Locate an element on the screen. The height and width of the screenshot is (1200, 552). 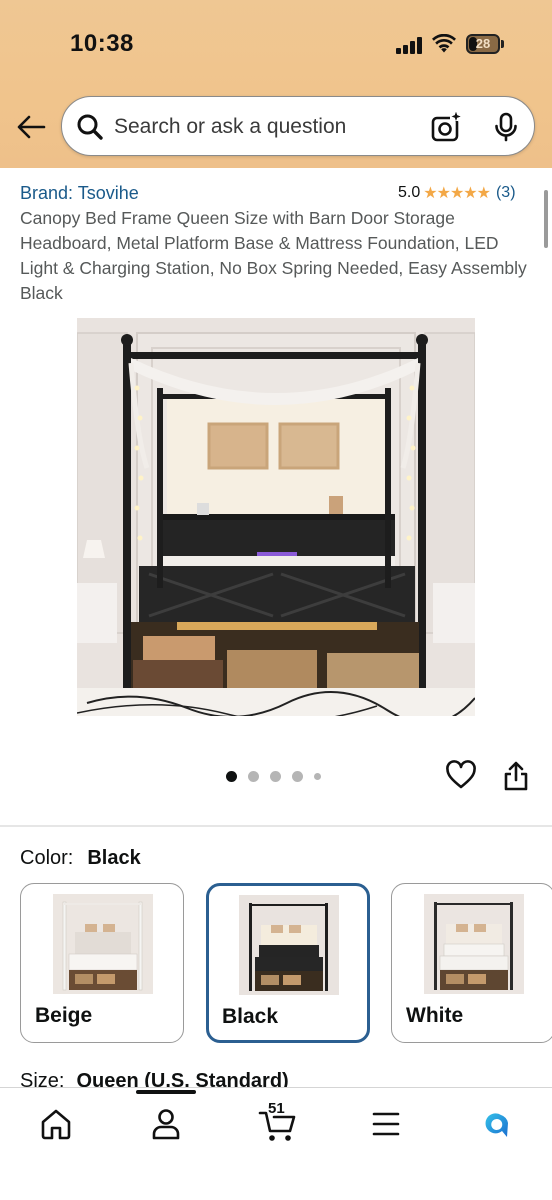
person-icon is located at coordinates (166, 1124).